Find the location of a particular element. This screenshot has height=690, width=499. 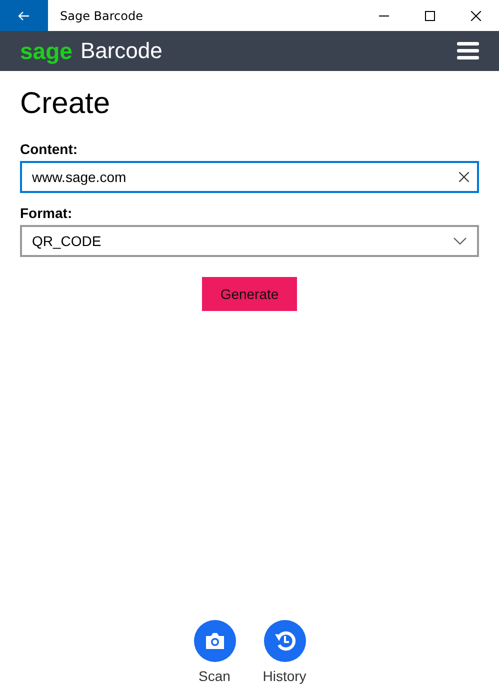

brand-logo: sage is located at coordinates (46, 51).